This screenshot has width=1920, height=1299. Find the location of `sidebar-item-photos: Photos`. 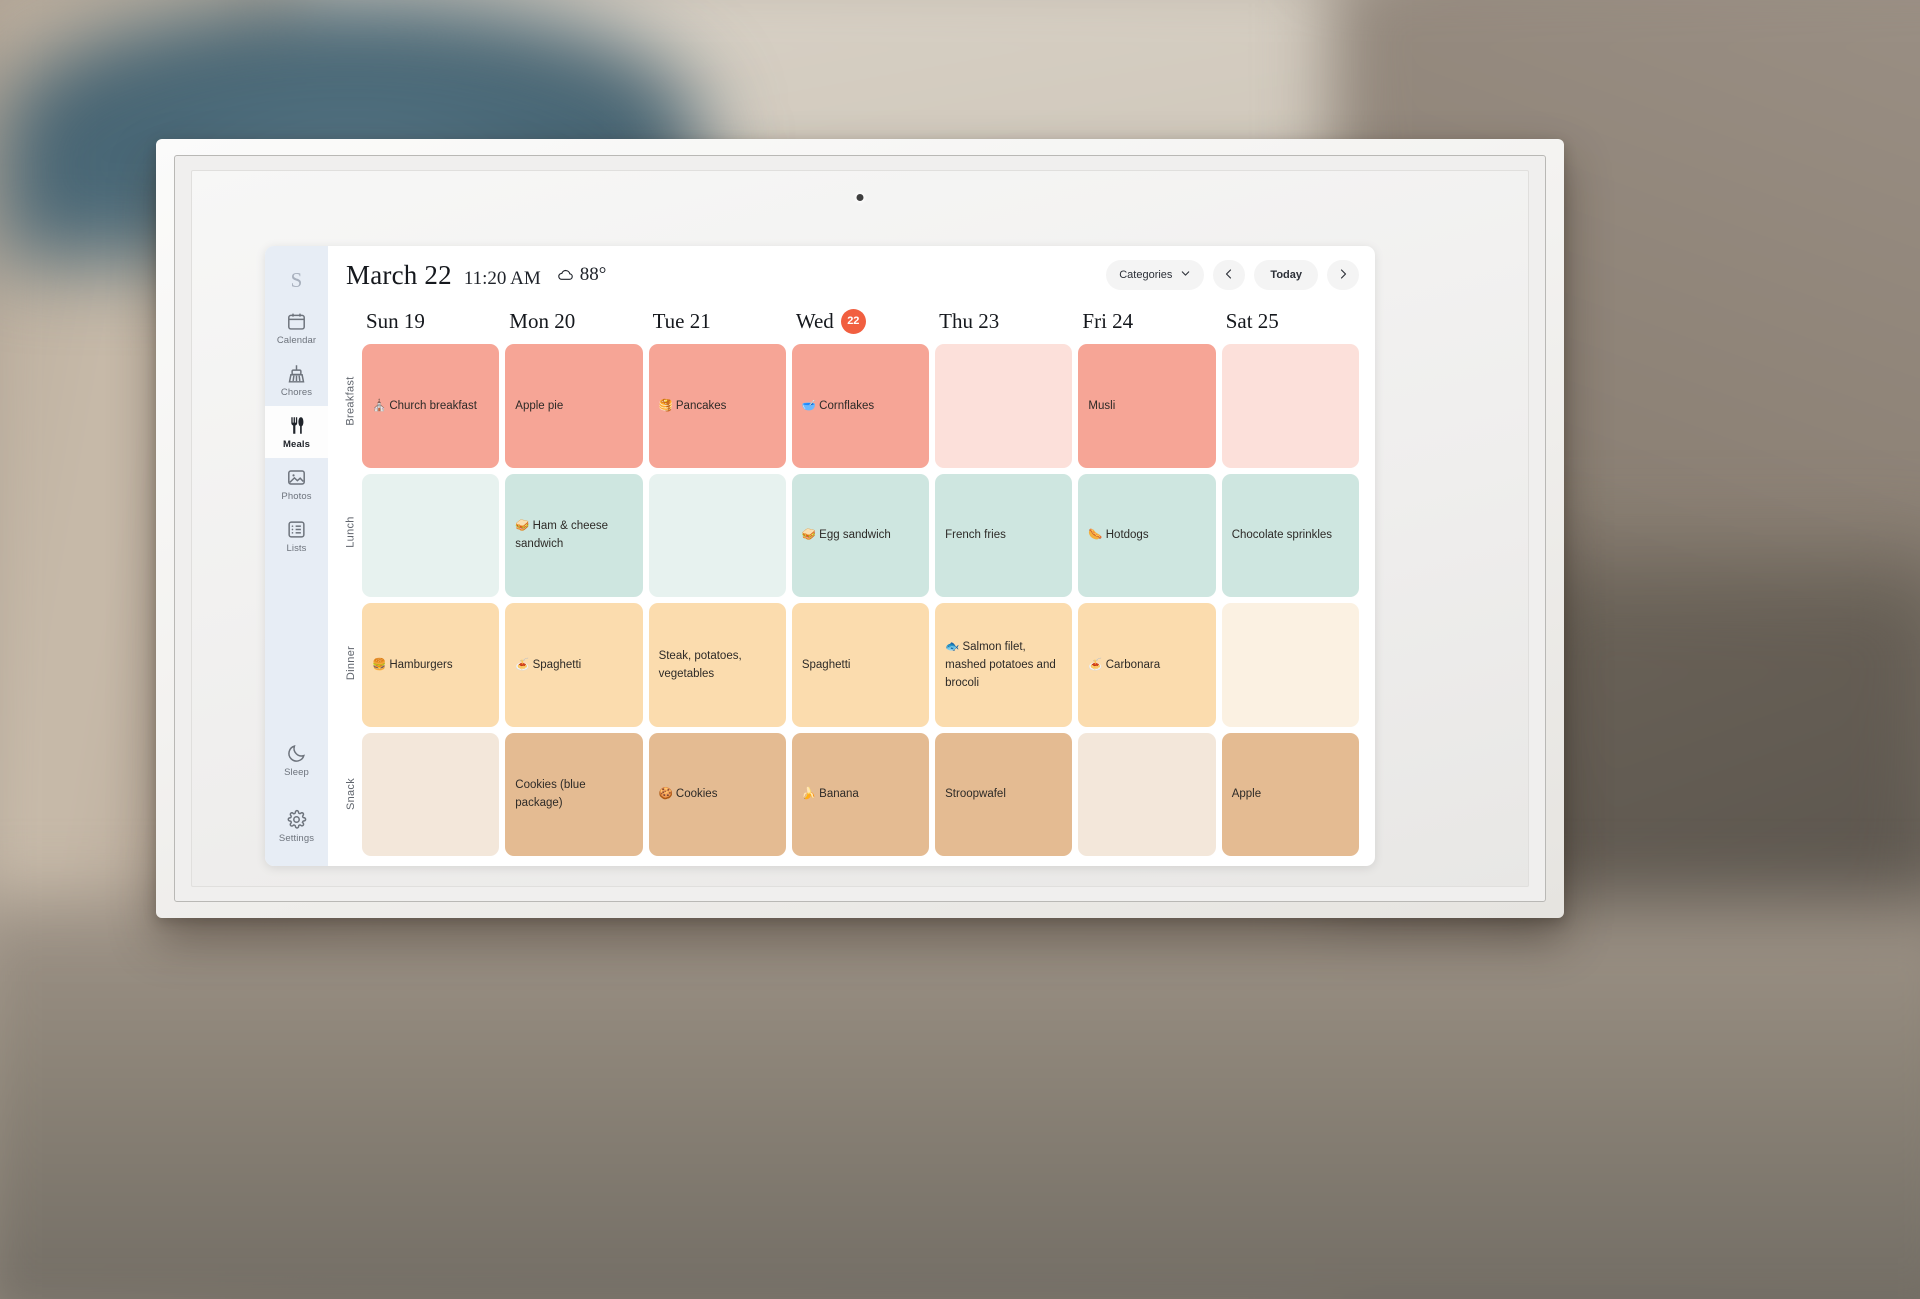

sidebar-item-photos: Photos is located at coordinates (296, 484).